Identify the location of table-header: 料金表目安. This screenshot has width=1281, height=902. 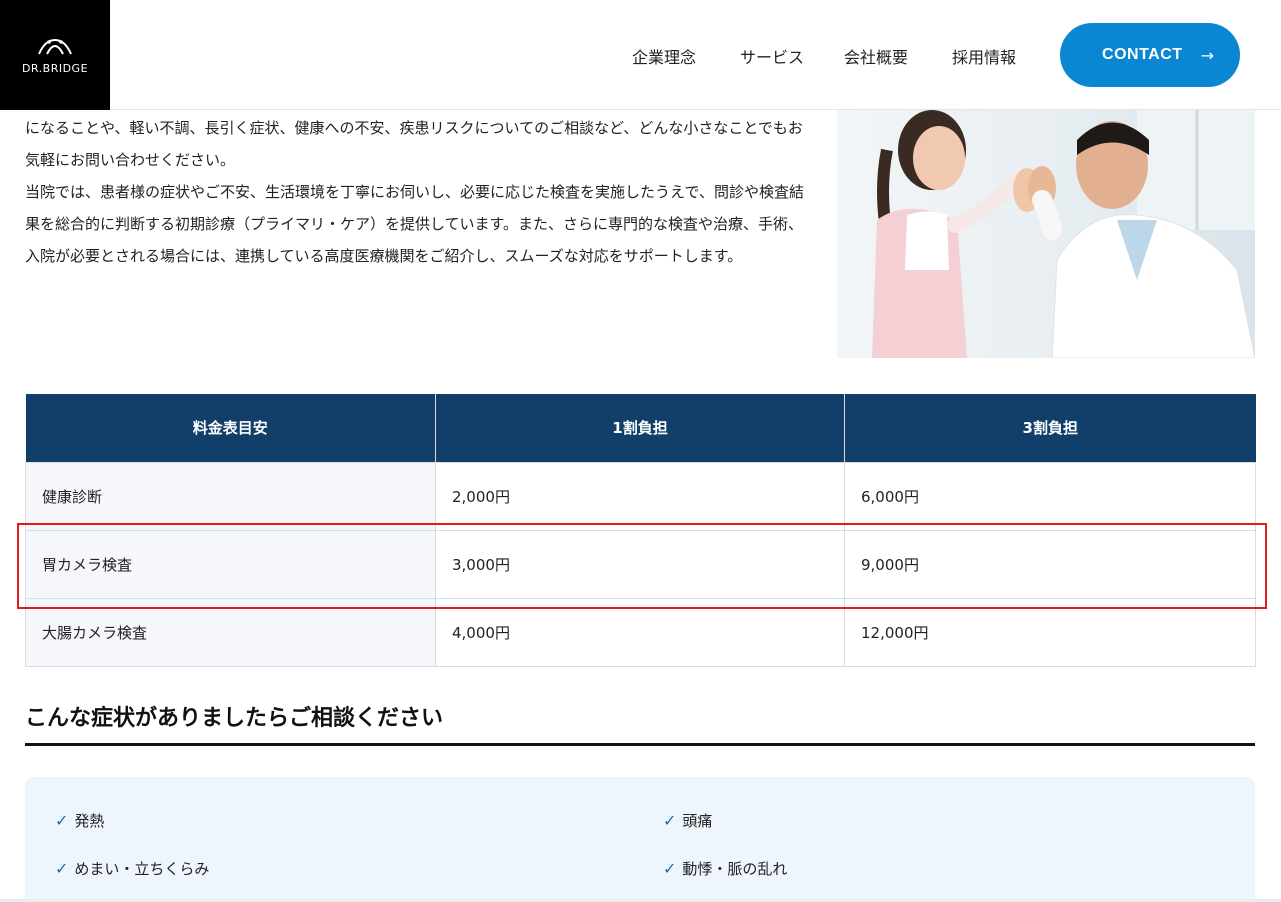
(230, 428).